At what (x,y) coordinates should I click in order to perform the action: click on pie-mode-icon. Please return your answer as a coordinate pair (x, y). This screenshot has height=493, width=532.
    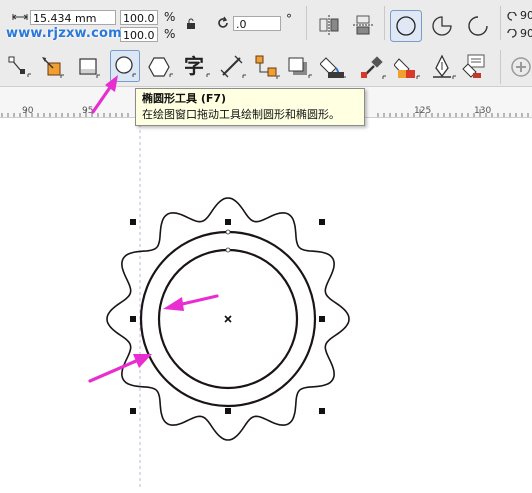
    Looking at the image, I should click on (442, 27).